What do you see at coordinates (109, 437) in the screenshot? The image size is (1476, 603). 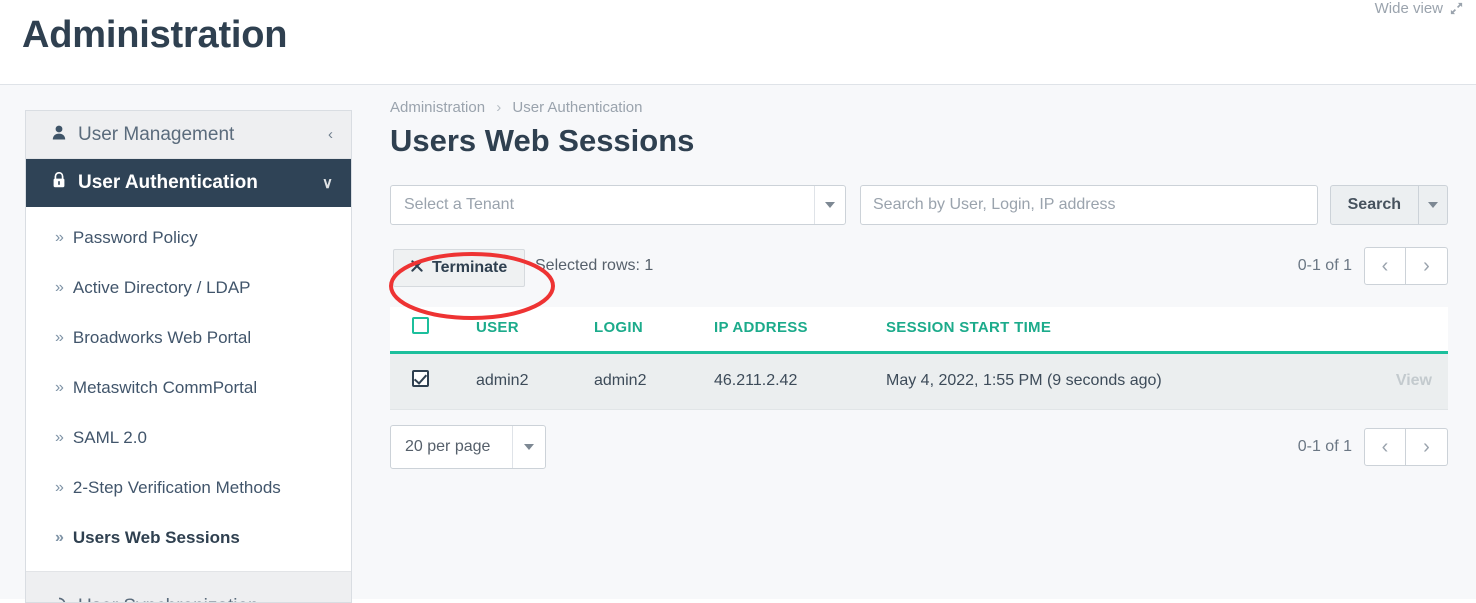 I see `sidebar-item-label: SAML 2.0` at bounding box center [109, 437].